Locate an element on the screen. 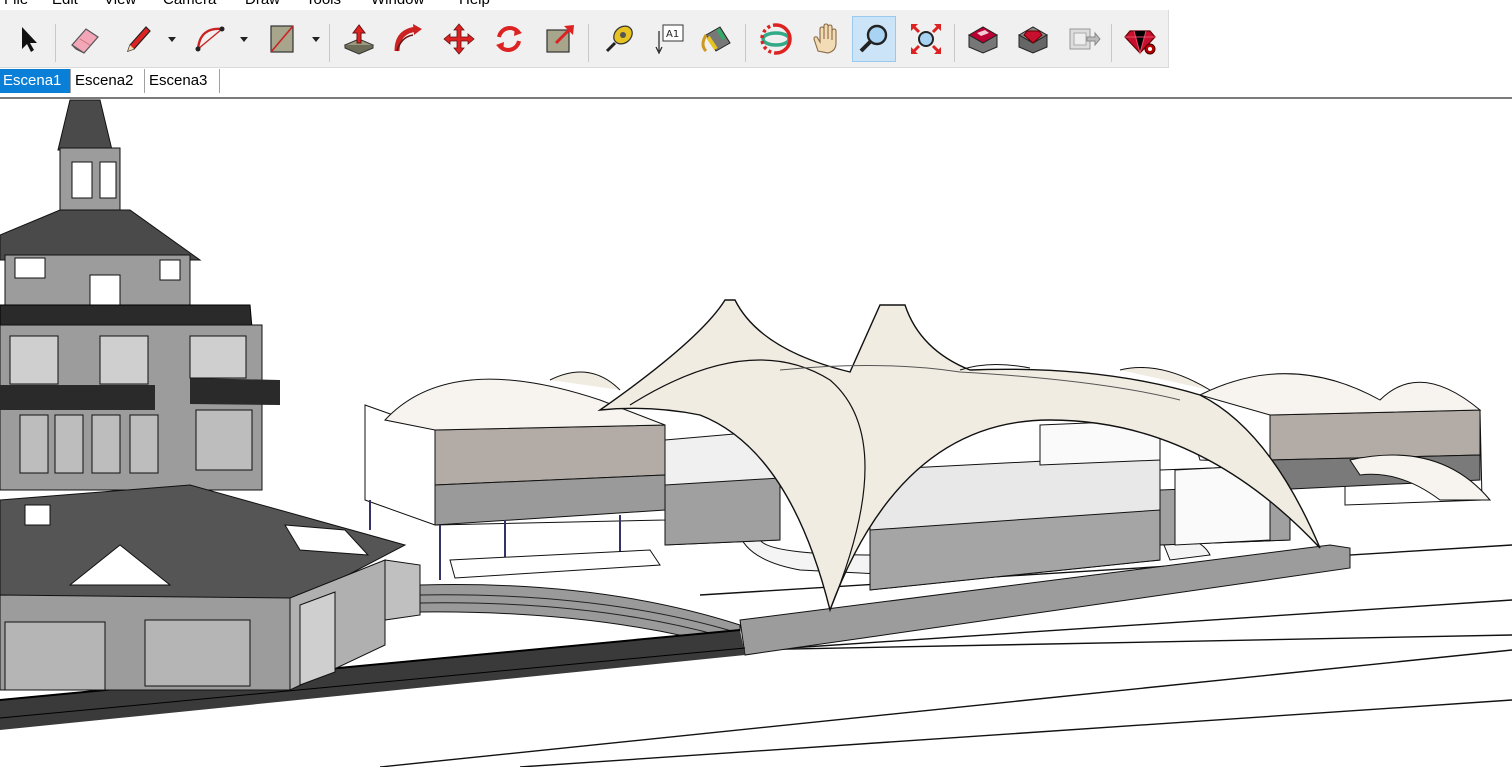 The height and width of the screenshot is (767, 1512). text-icon: A1 is located at coordinates (669, 39).